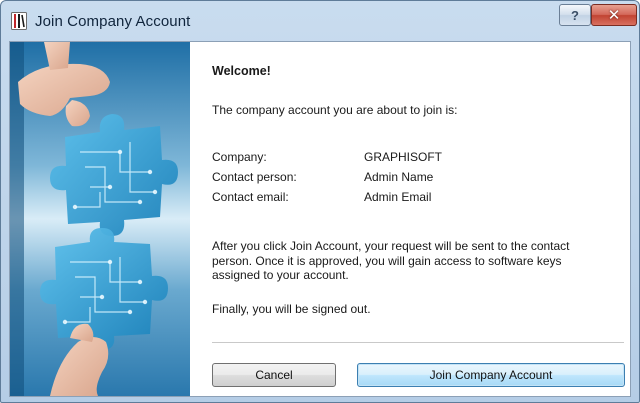  I want to click on close-icon: ✕, so click(614, 15).